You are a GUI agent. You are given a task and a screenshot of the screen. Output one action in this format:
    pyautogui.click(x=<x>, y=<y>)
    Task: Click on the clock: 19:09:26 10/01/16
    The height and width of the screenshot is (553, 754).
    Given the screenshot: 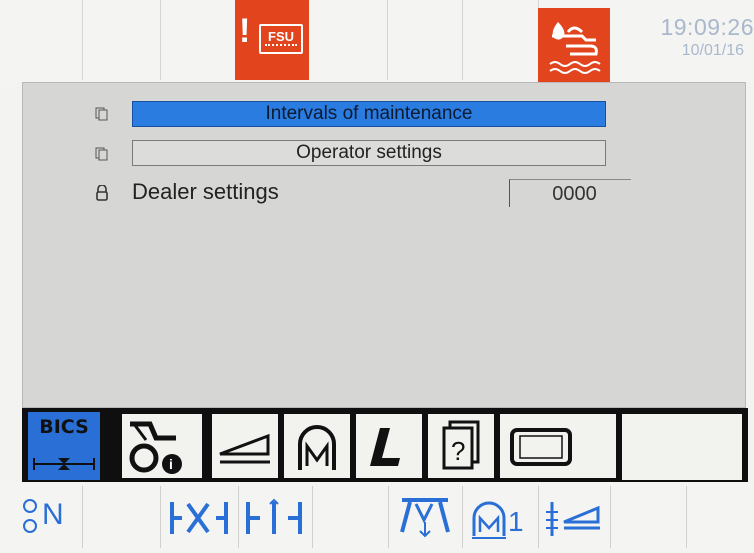 What is the action you would take?
    pyautogui.click(x=693, y=38)
    